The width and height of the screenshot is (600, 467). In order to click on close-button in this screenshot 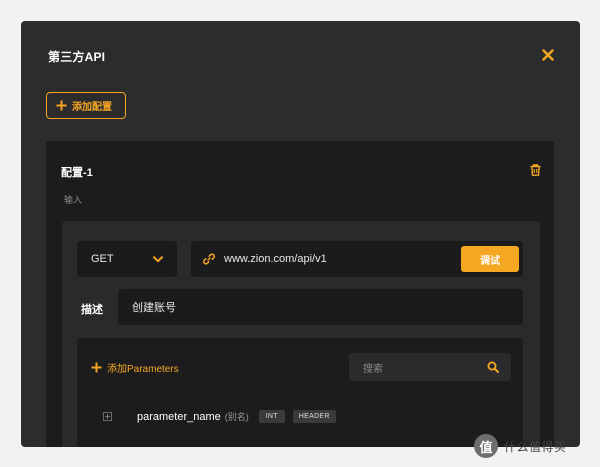, I will do `click(548, 55)`.